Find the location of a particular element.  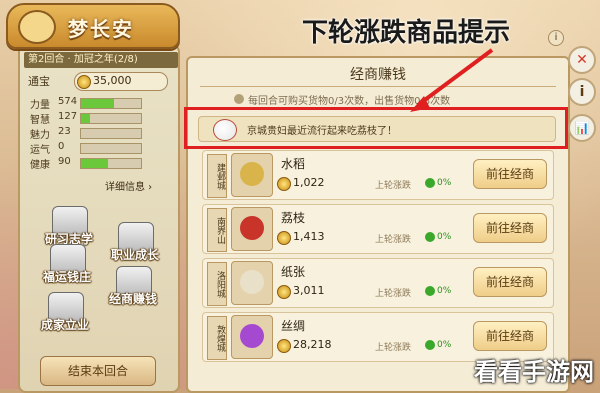

annotation-arrow is located at coordinates (452, 80).